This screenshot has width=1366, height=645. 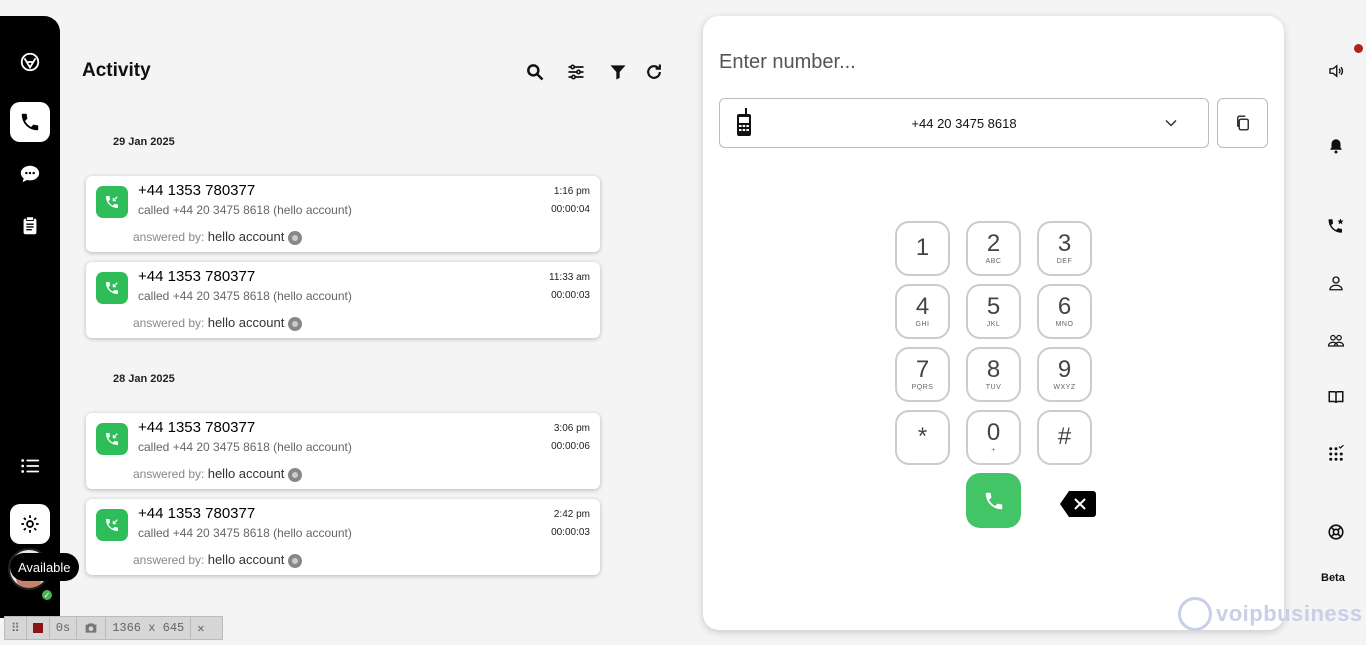 What do you see at coordinates (654, 72) in the screenshot?
I see `refresh-icon` at bounding box center [654, 72].